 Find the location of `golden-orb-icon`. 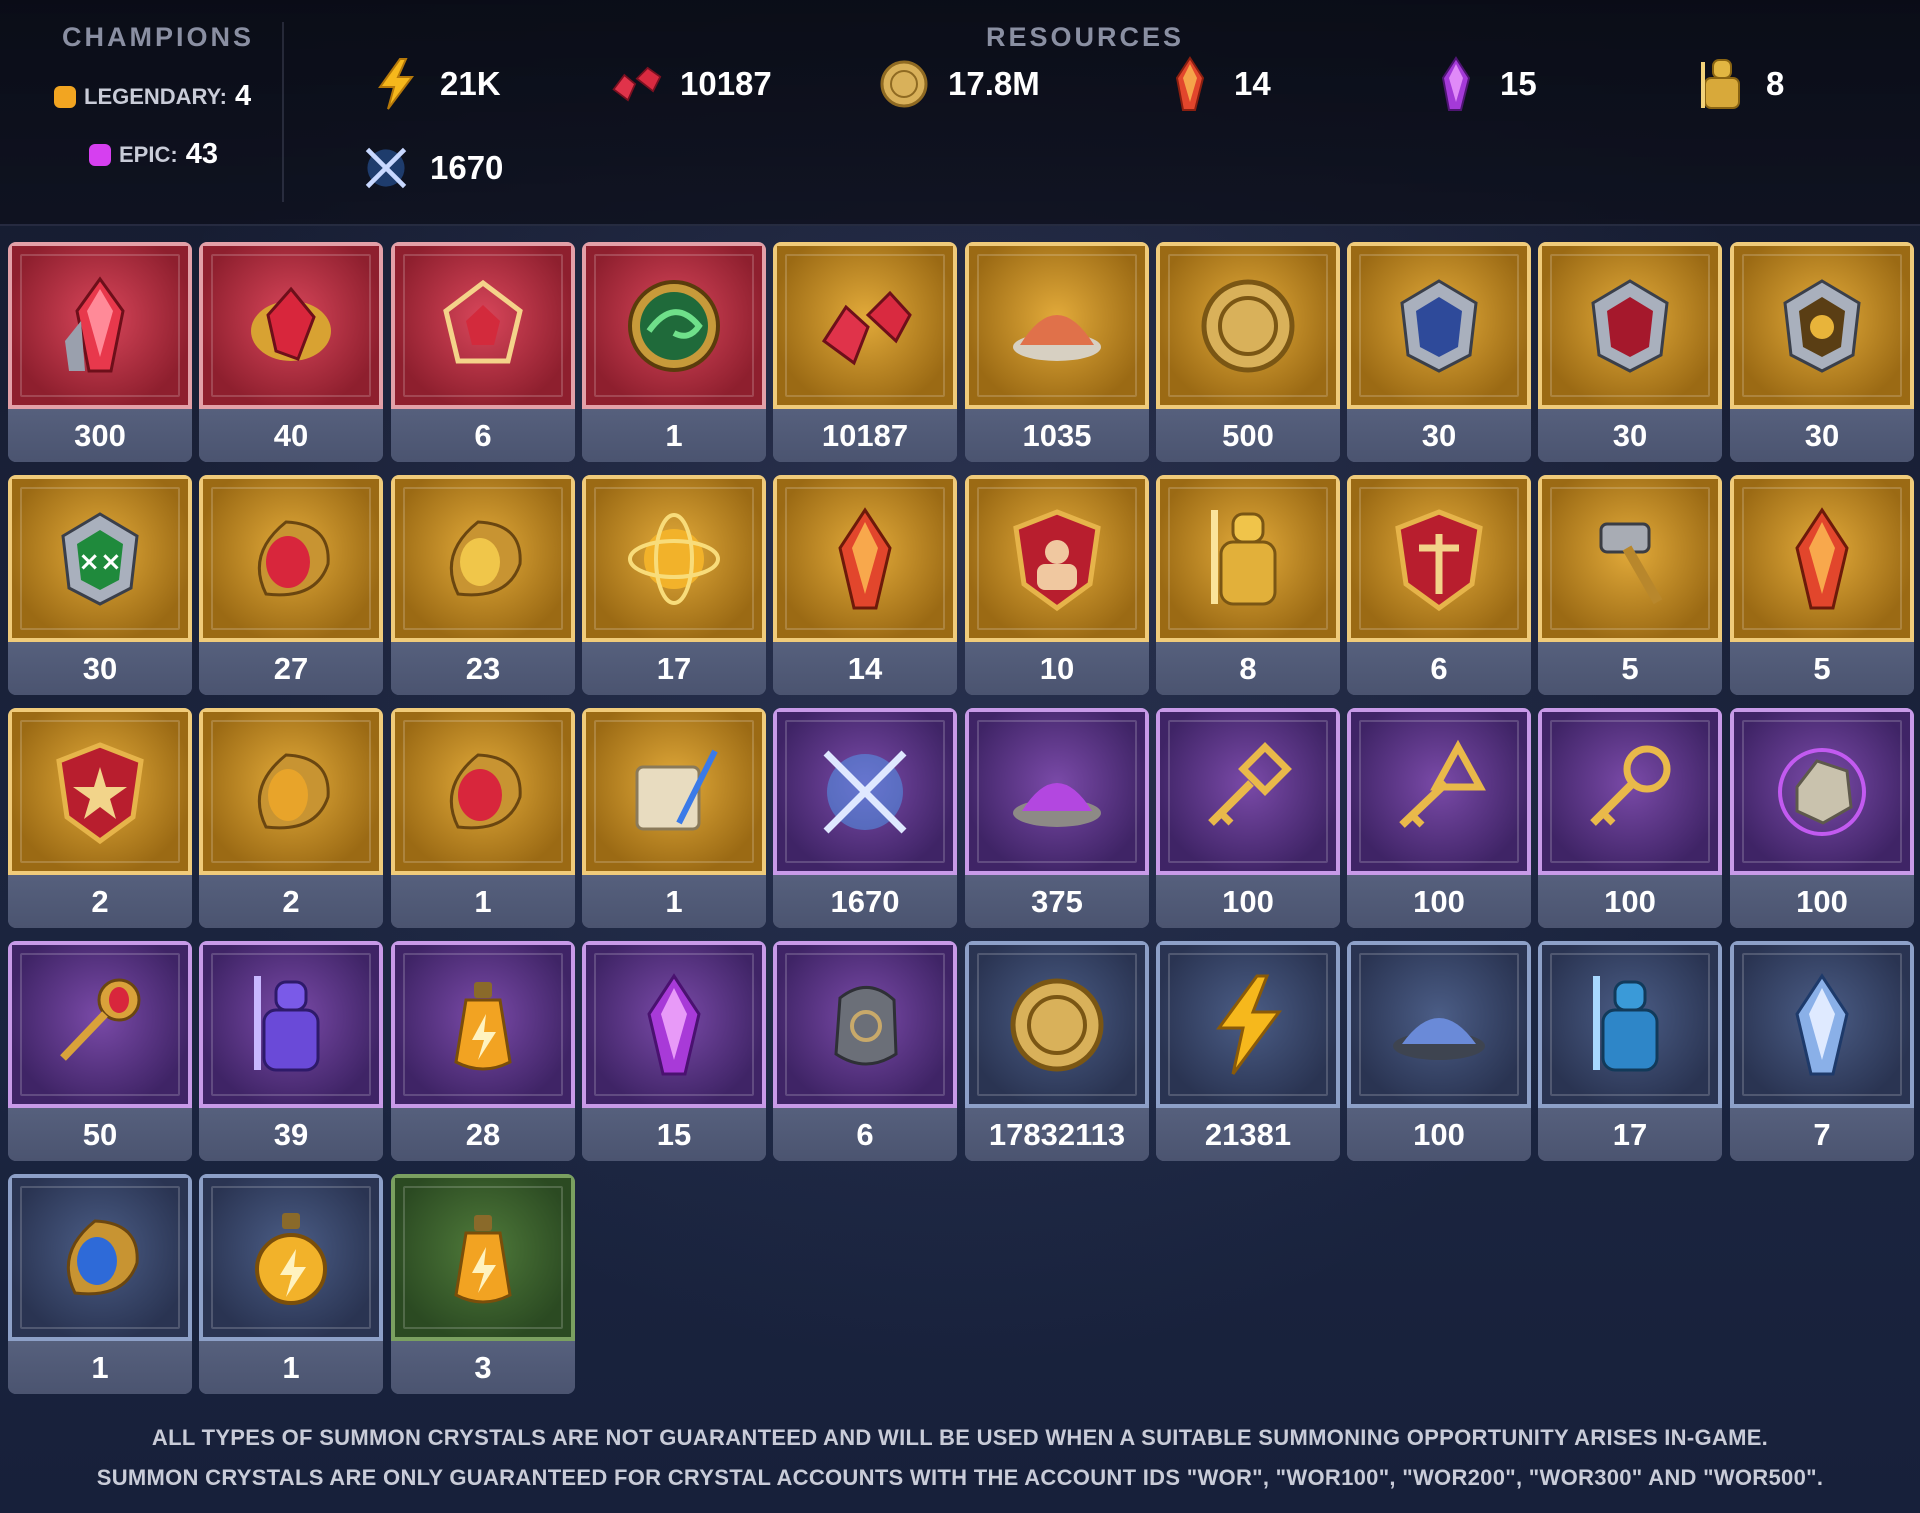

golden-orb-icon is located at coordinates (674, 559).